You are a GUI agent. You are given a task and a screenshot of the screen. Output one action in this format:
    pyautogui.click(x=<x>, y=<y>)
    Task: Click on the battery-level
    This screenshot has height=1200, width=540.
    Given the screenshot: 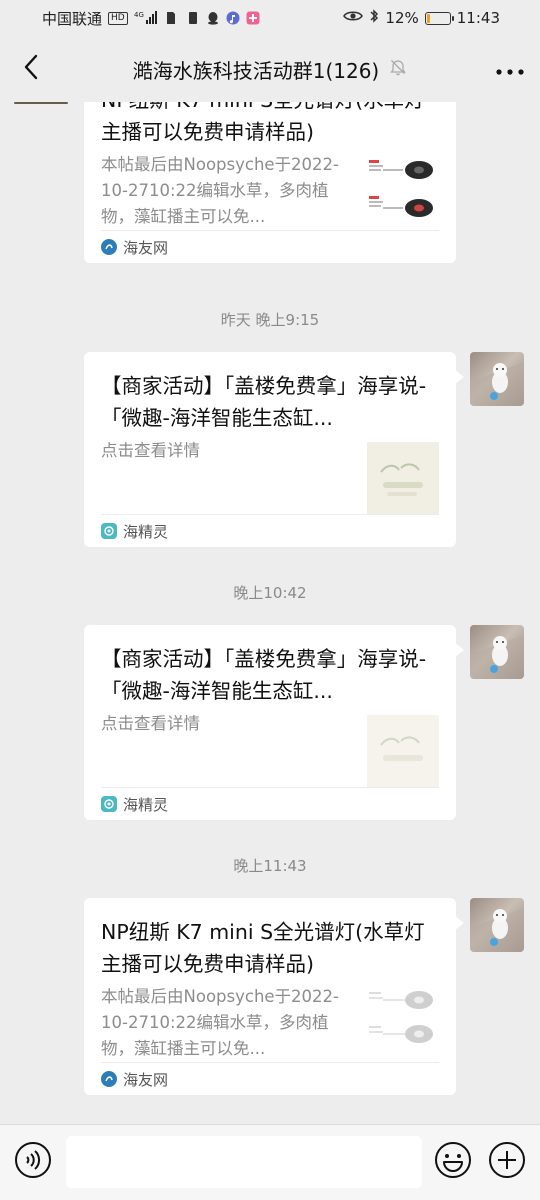 What is the action you would take?
    pyautogui.click(x=428, y=18)
    